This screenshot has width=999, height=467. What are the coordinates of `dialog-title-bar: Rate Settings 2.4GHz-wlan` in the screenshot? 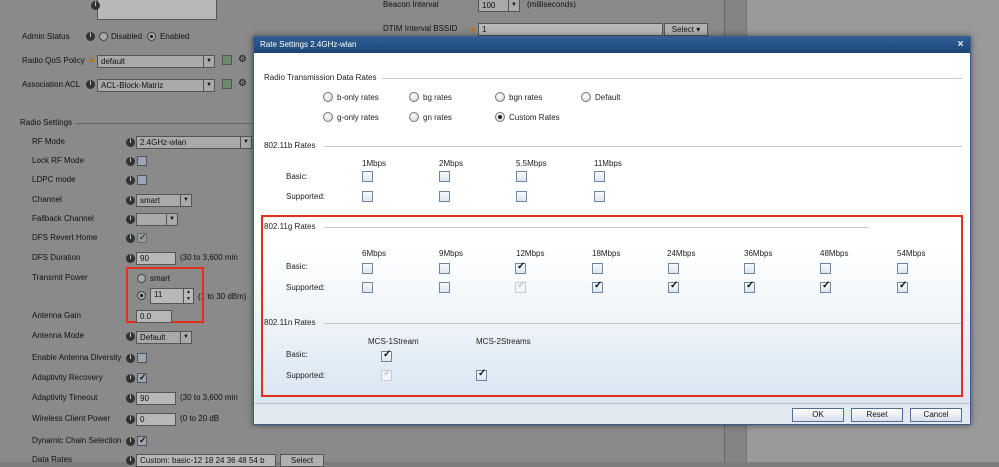 It's located at (612, 45).